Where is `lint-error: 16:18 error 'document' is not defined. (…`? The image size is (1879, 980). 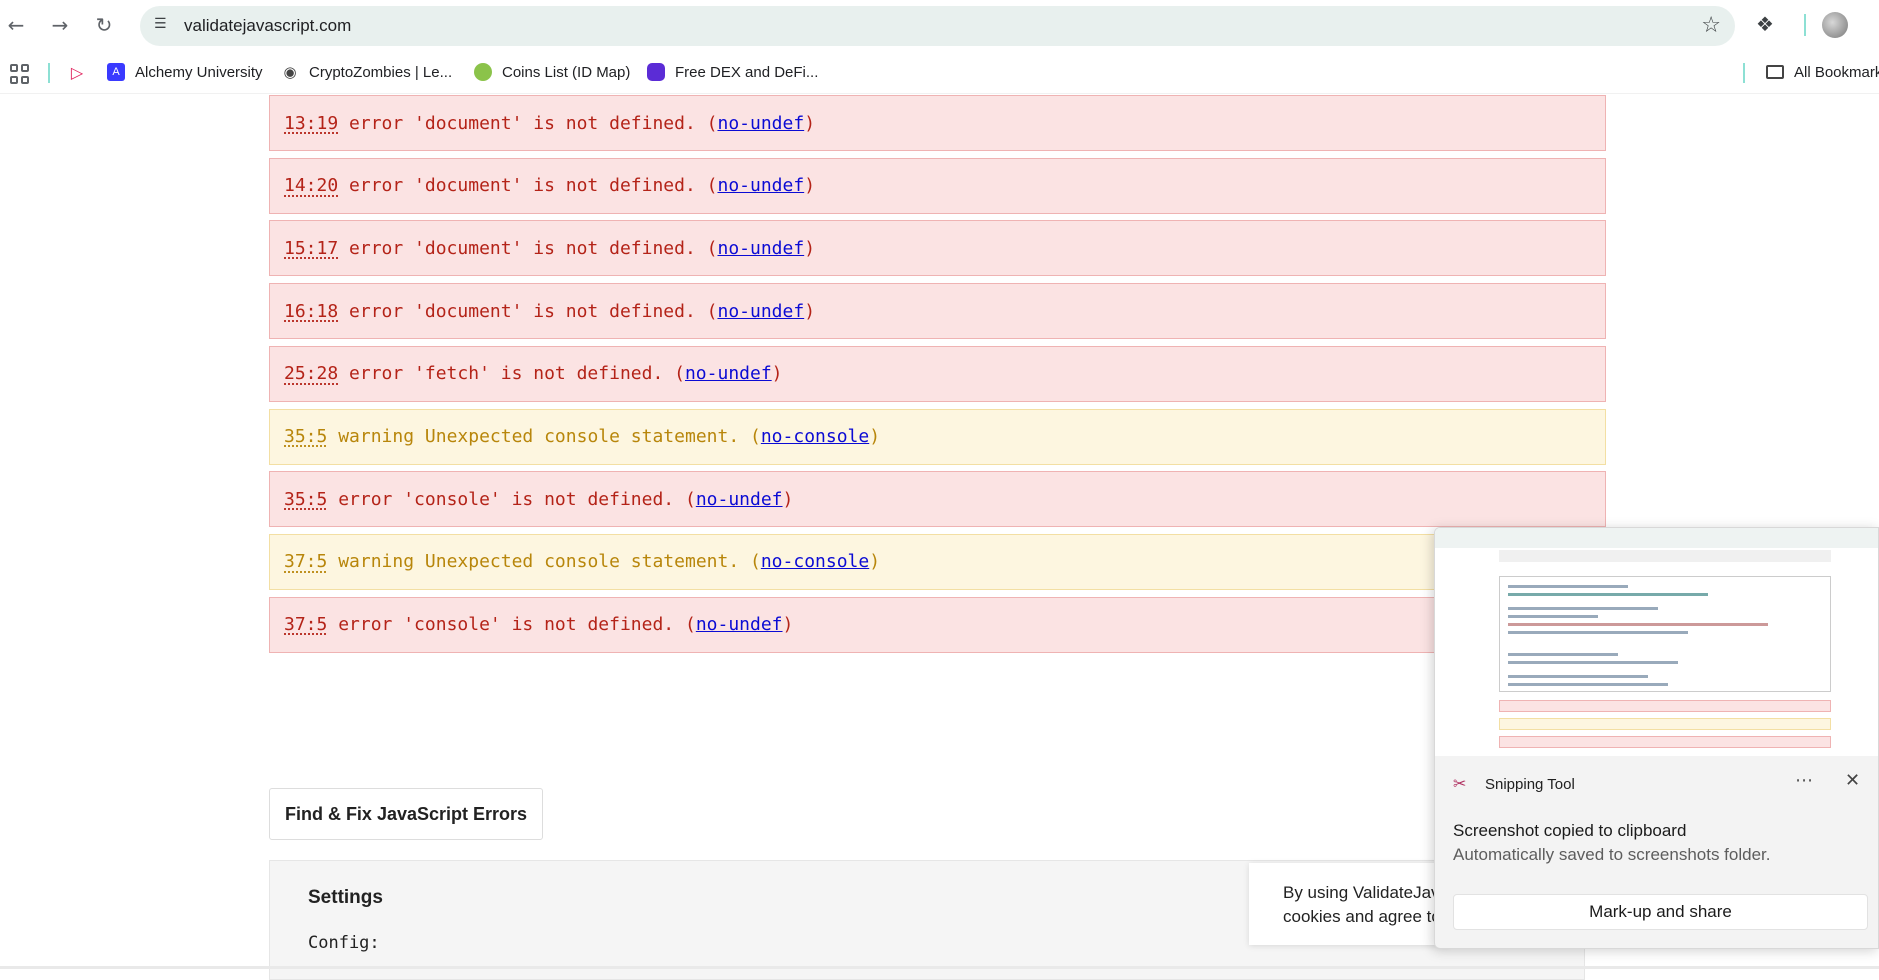 lint-error: 16:18 error 'document' is not defined. (… is located at coordinates (937, 311).